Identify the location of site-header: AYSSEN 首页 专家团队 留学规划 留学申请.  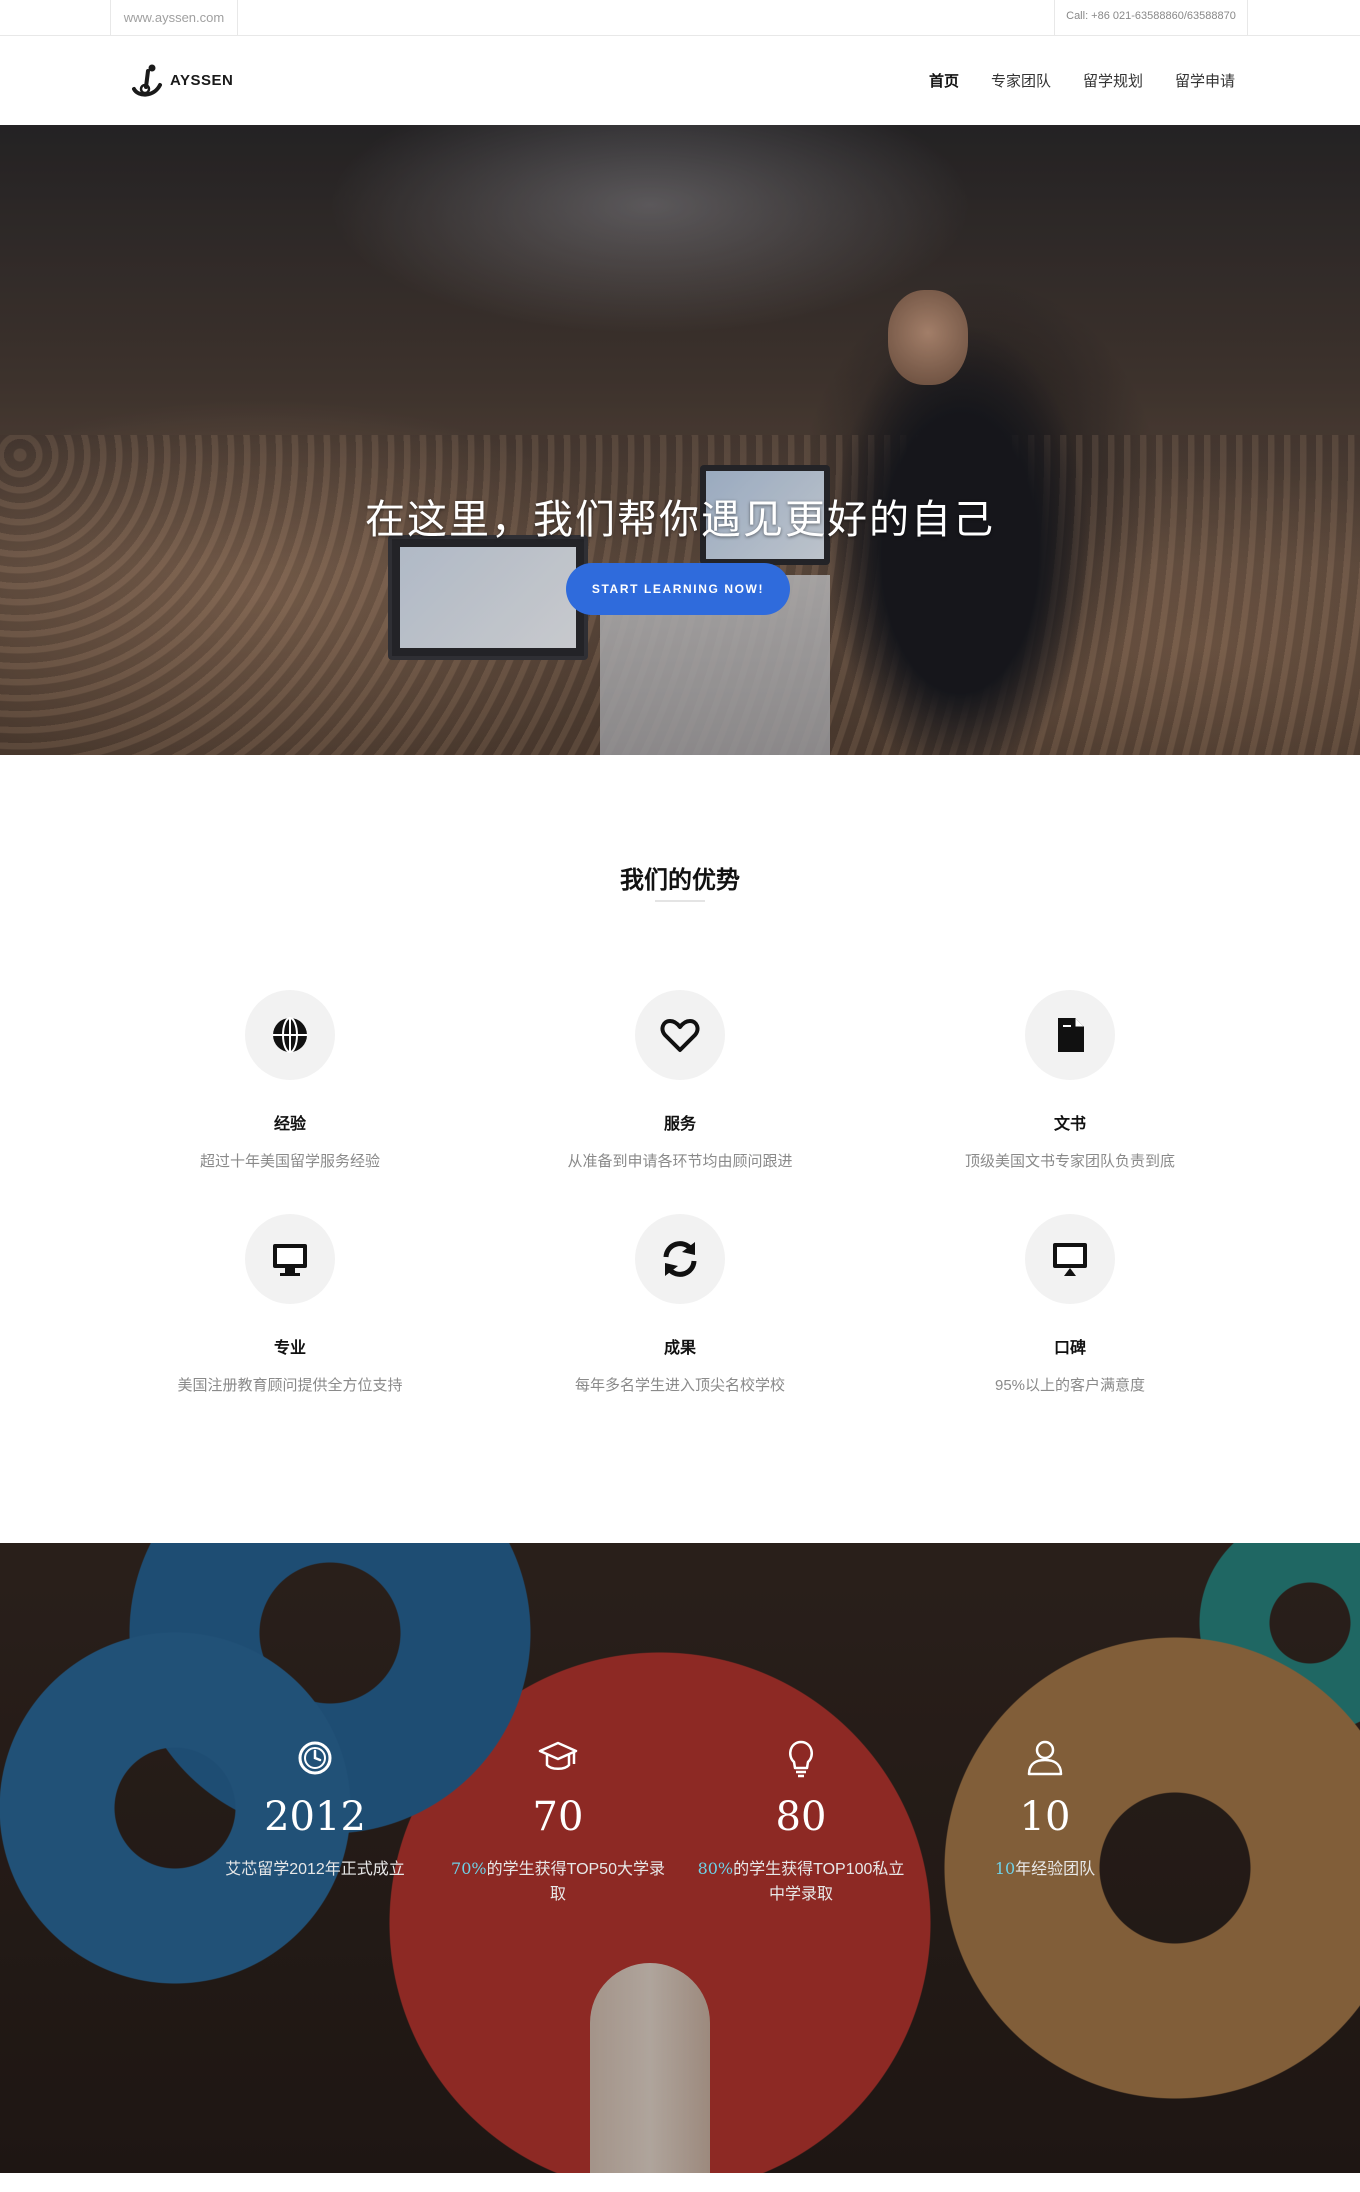
(680, 80).